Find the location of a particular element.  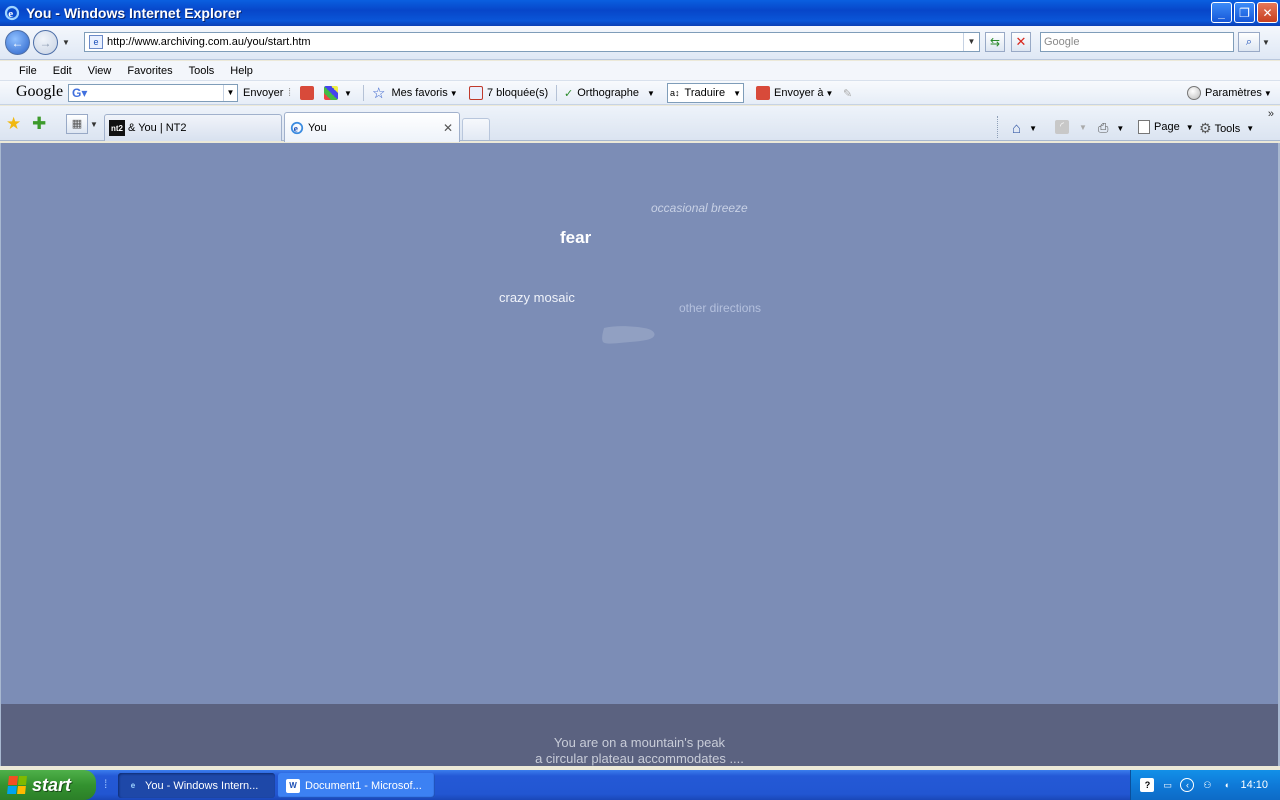

home-button: ⌂ ▼ is located at coordinates (1024, 128).